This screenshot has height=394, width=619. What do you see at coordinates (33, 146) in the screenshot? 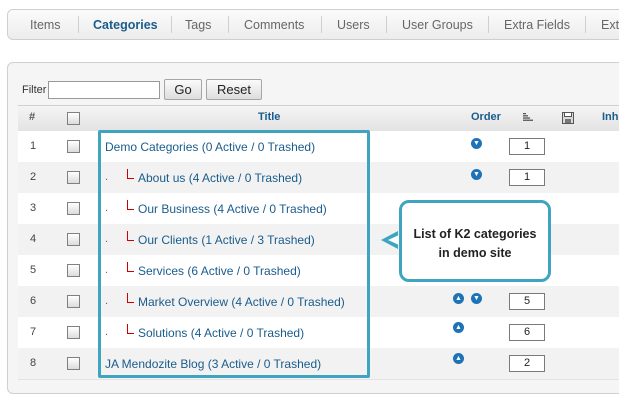
I see `row-number: 1` at bounding box center [33, 146].